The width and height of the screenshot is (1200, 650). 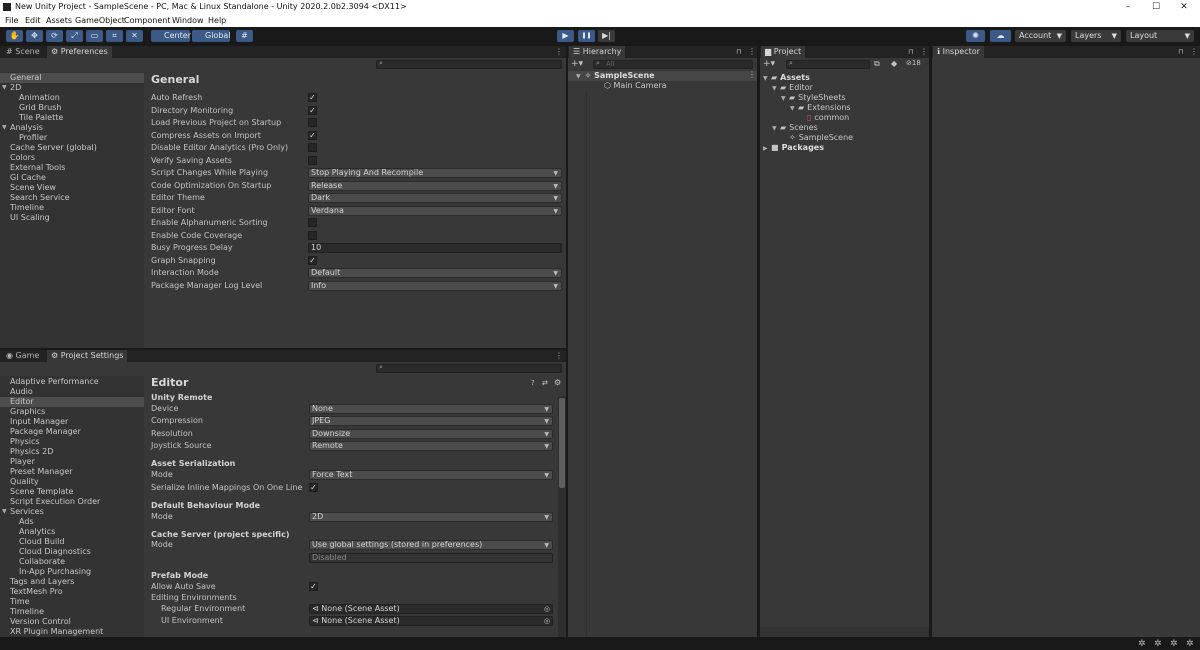 What do you see at coordinates (1000, 36) in the screenshot?
I see `cloud-icon: ☁` at bounding box center [1000, 36].